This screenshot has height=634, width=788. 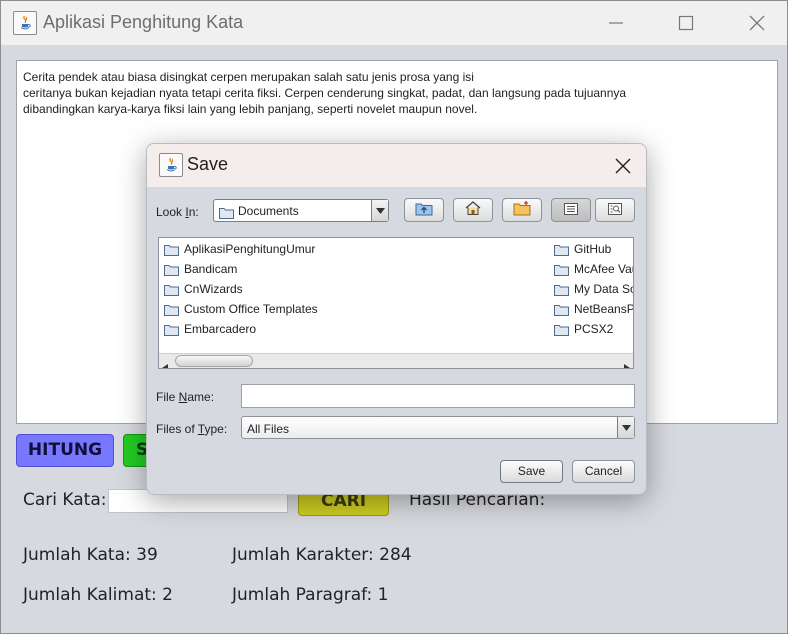 What do you see at coordinates (616, 23) in the screenshot?
I see `minimize-button` at bounding box center [616, 23].